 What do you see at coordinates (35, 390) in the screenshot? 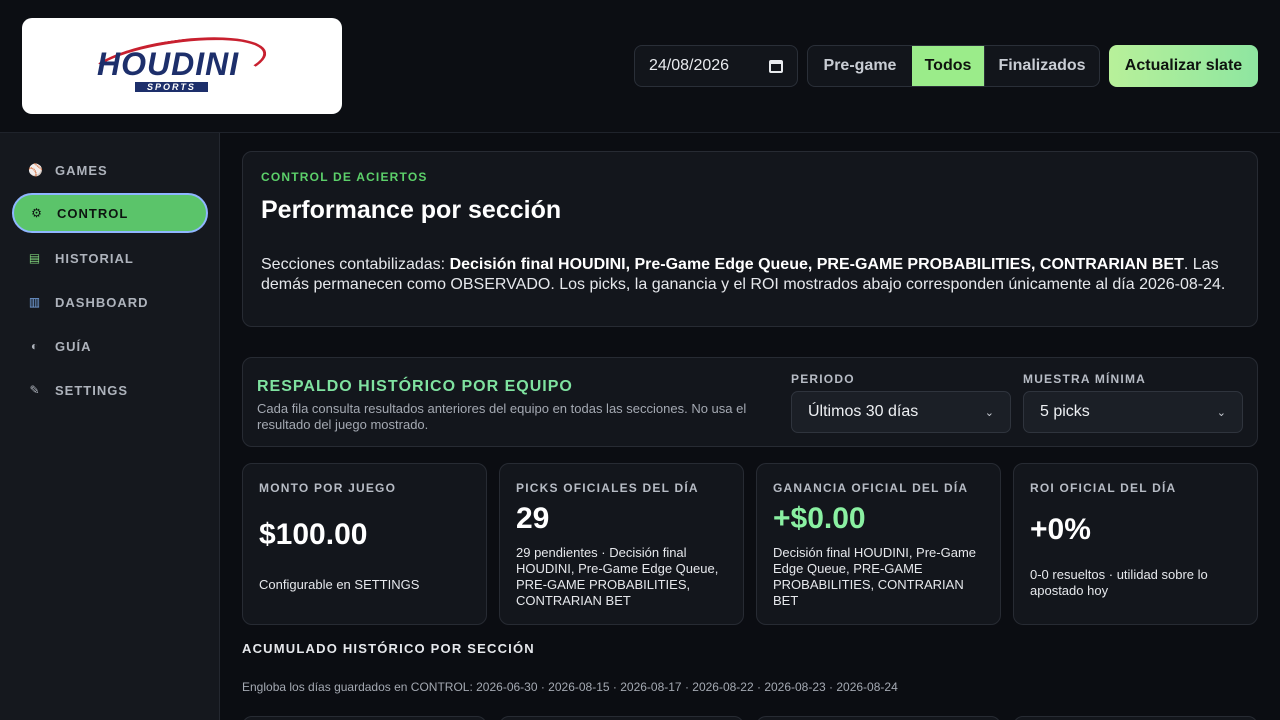
I see `wrench-icon: ✎` at bounding box center [35, 390].